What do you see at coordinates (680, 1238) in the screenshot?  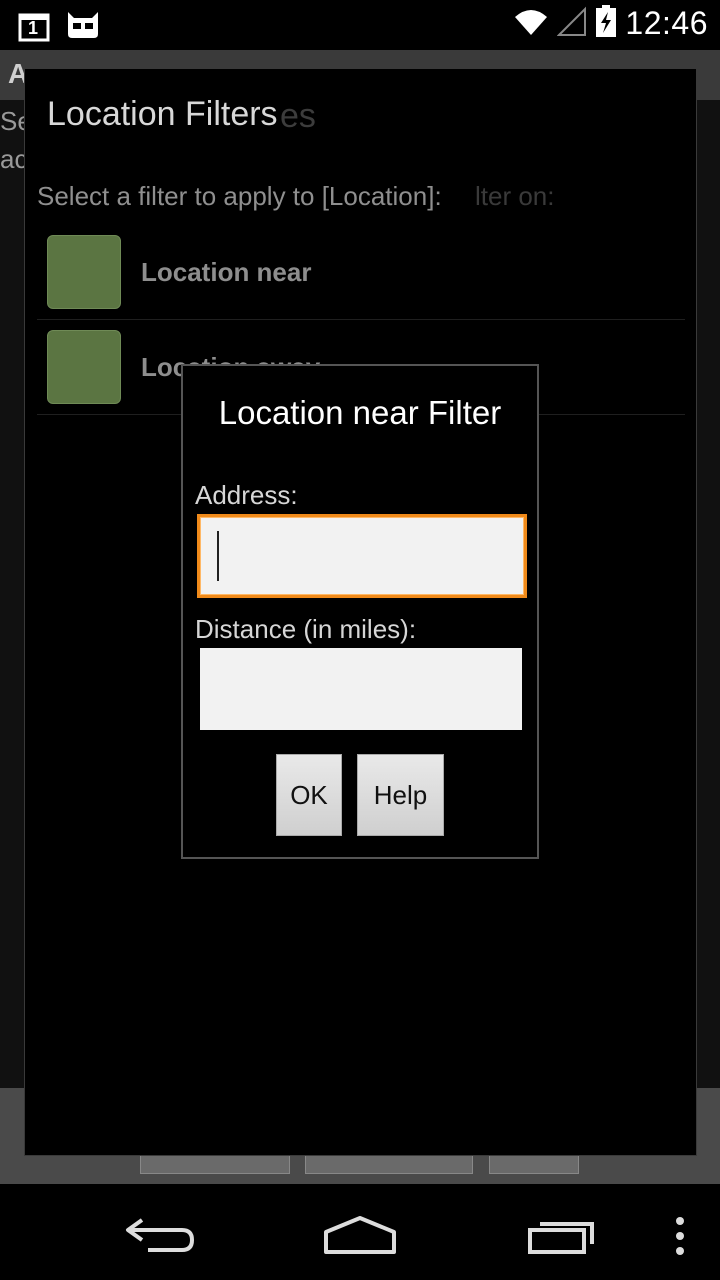 I see `overflow-menu-icon` at bounding box center [680, 1238].